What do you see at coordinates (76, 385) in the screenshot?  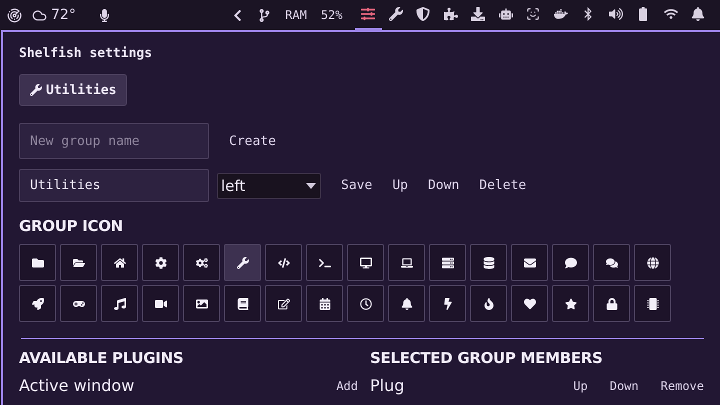 I see `plugin-name: Active window` at bounding box center [76, 385].